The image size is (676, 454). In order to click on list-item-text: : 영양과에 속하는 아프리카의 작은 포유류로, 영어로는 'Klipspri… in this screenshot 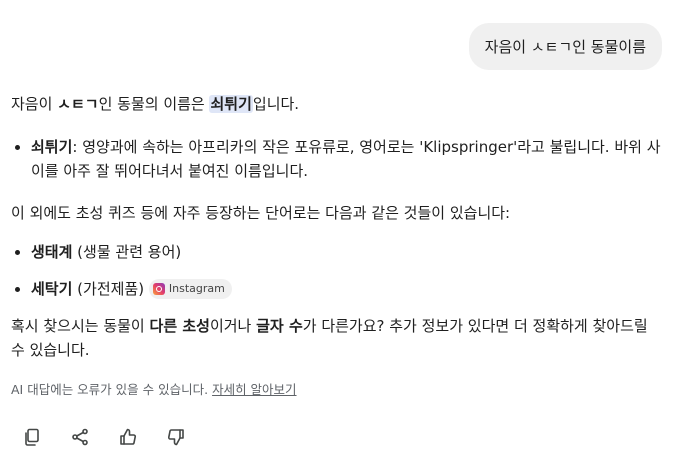, I will do `click(346, 159)`.